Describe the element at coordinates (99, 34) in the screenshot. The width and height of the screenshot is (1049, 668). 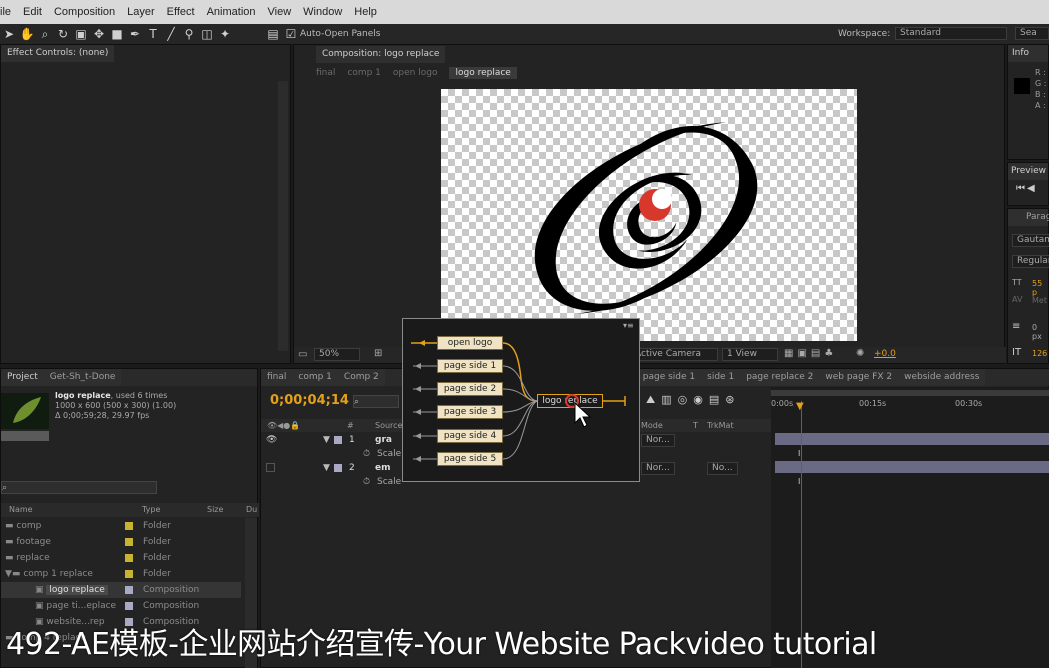
I see `pan-behind-tool-icon: ✥` at that location.